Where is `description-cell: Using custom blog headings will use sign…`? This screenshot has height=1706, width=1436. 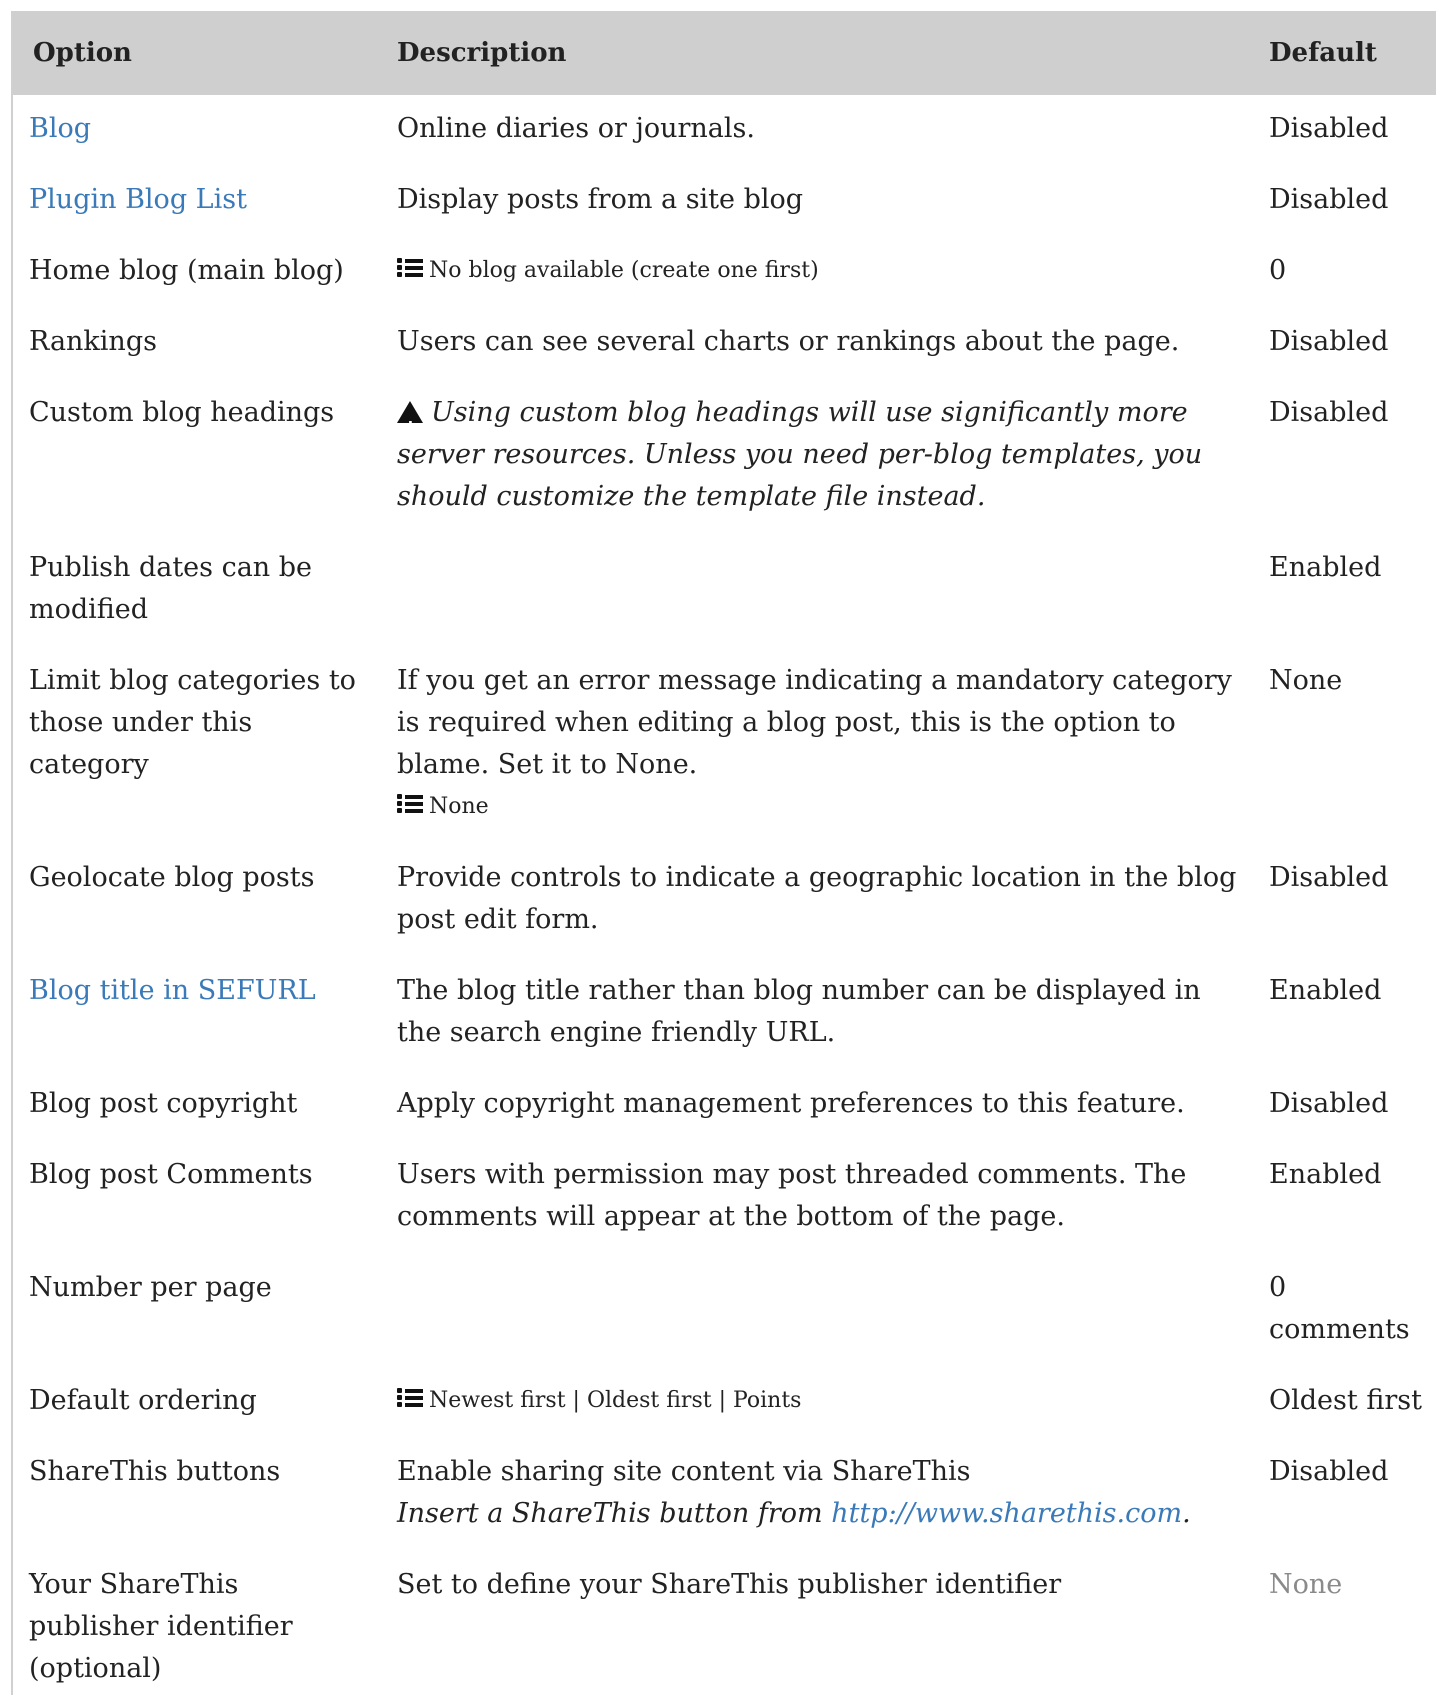
description-cell: Using custom blog headings will use sign… is located at coordinates (817, 456).